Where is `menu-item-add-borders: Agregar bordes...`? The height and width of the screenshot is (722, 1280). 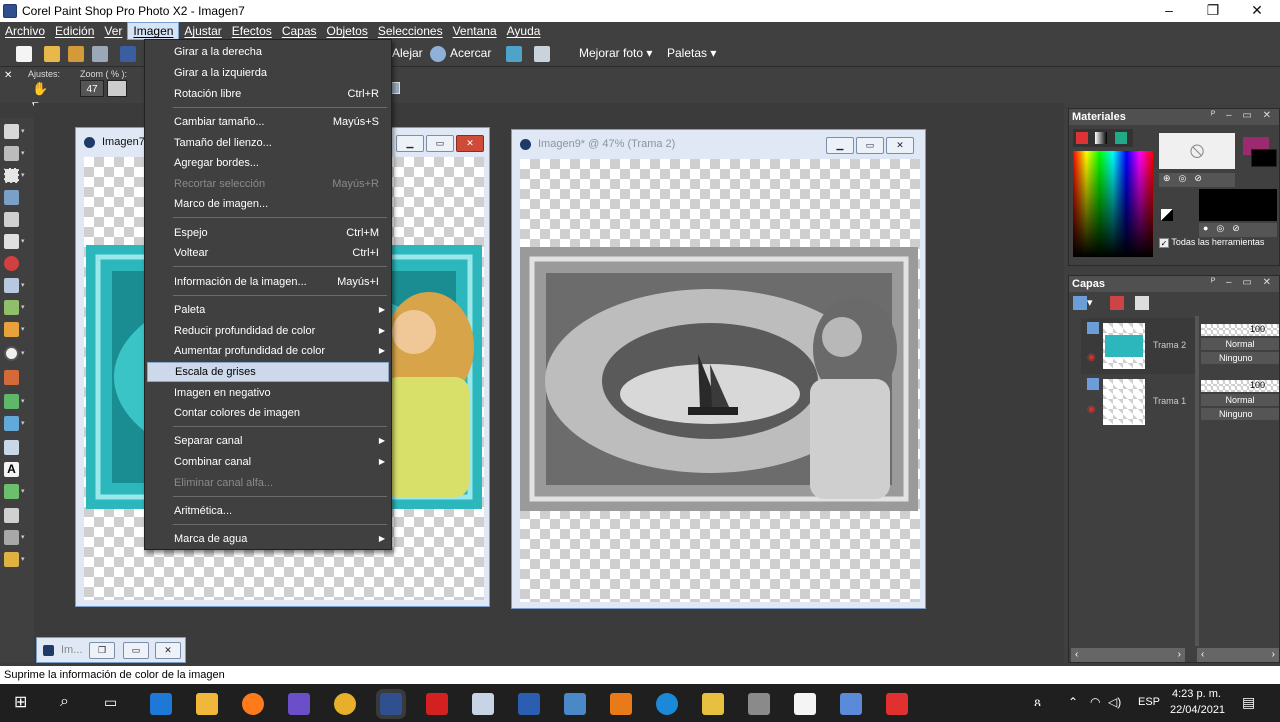
menu-item-add-borders: Agregar bordes... is located at coordinates (268, 163).